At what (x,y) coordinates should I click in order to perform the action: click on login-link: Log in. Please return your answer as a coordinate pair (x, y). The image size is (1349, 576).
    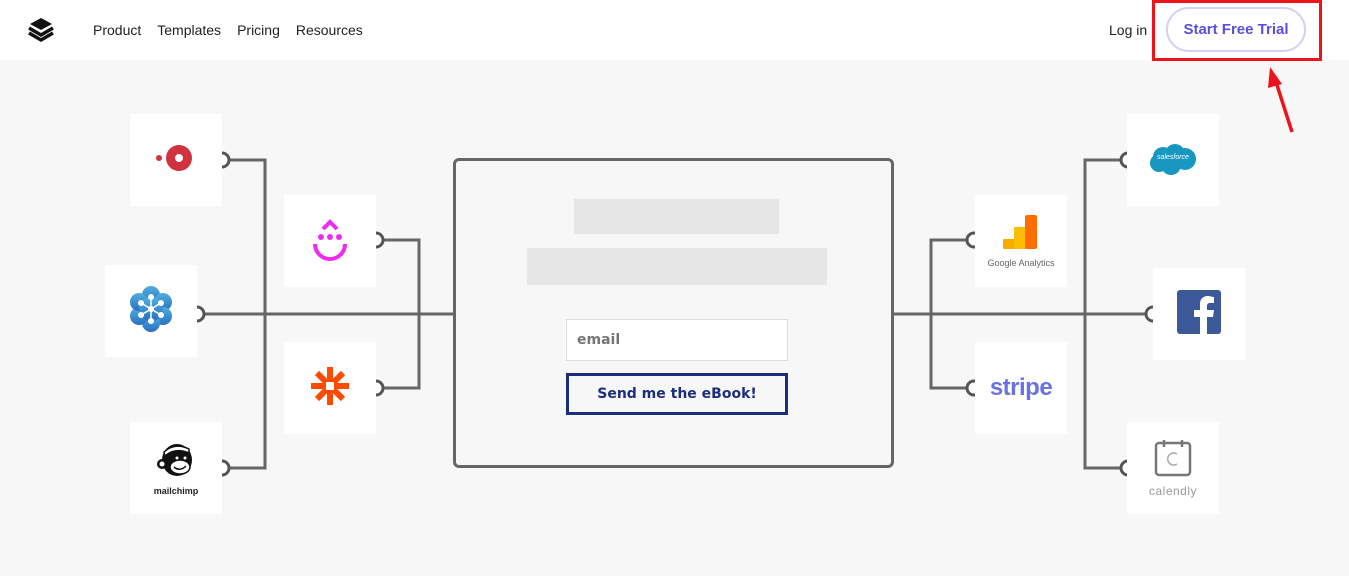
    Looking at the image, I should click on (1128, 30).